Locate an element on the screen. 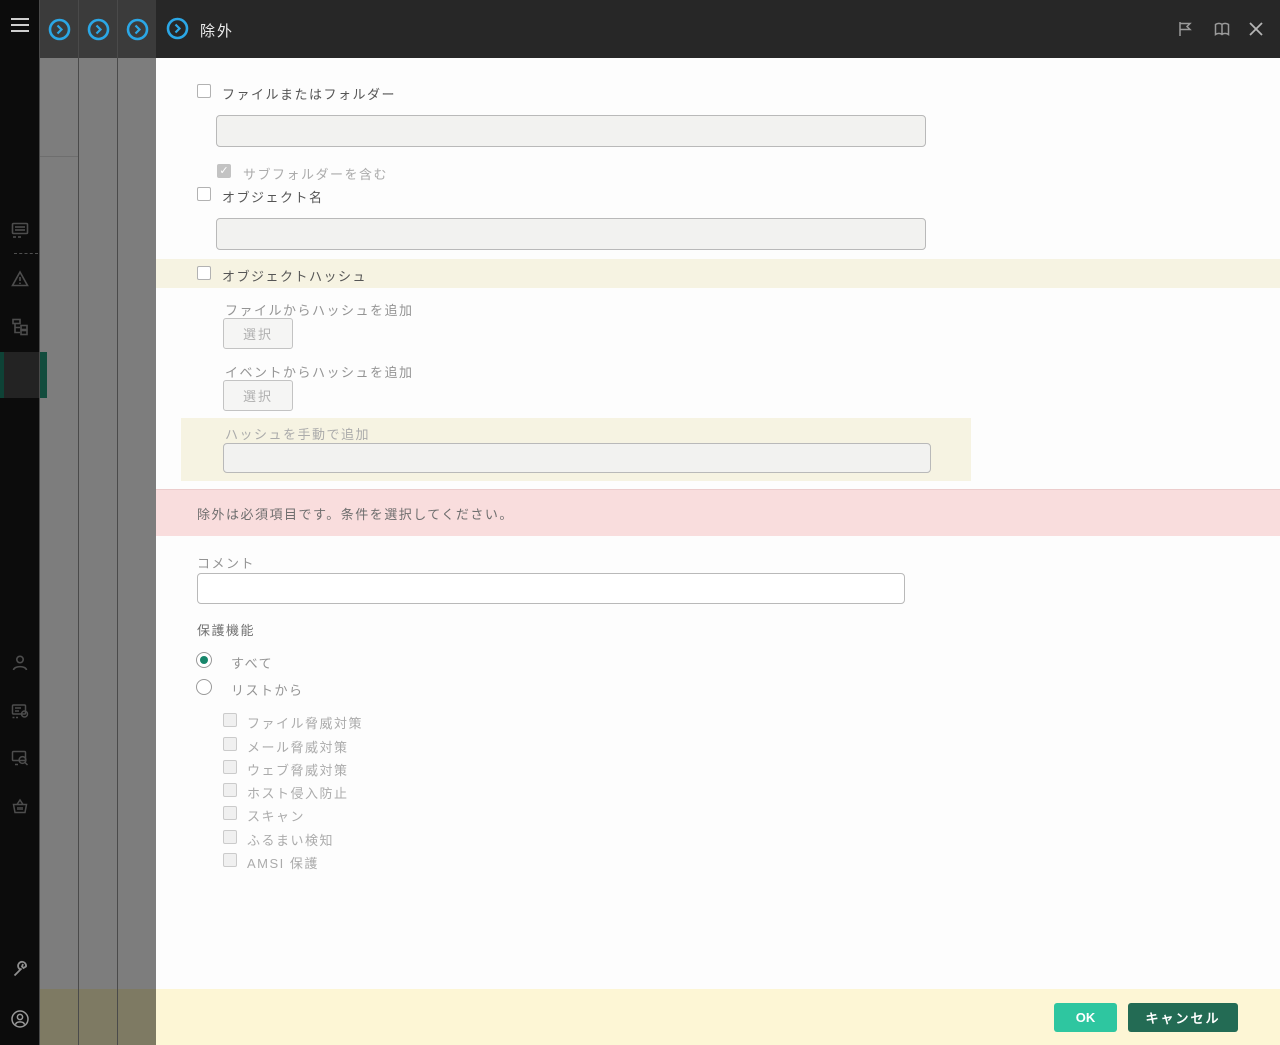 The image size is (1280, 1045). component-checkbox-host-intrusion is located at coordinates (230, 790).